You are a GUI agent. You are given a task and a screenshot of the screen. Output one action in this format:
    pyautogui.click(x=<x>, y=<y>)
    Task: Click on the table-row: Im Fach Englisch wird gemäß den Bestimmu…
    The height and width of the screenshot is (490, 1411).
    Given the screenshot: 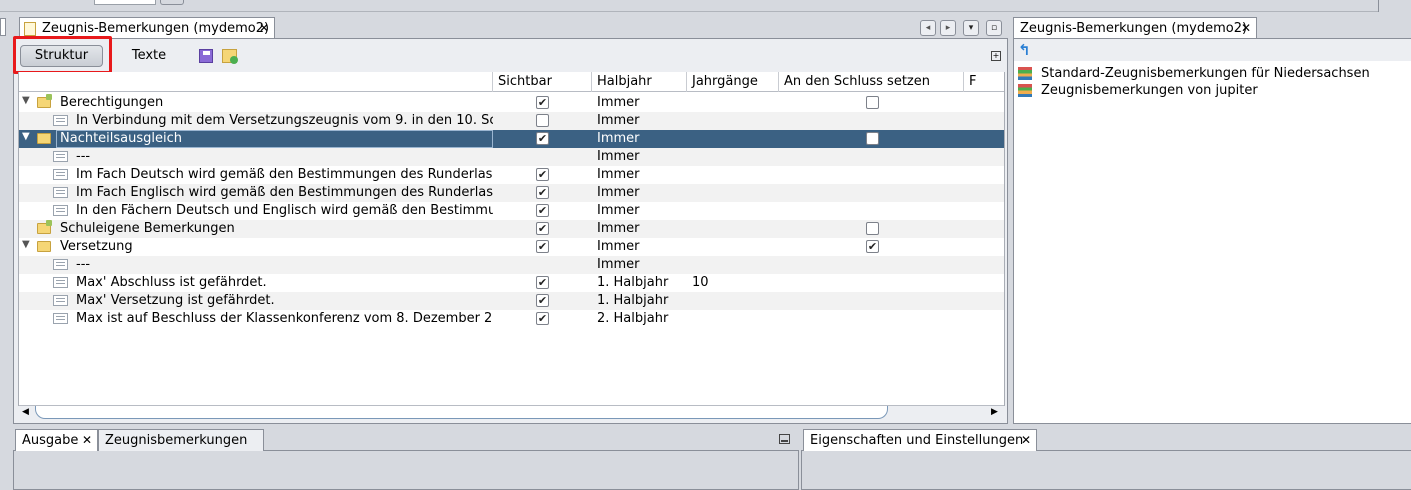 What is the action you would take?
    pyautogui.click(x=511, y=193)
    